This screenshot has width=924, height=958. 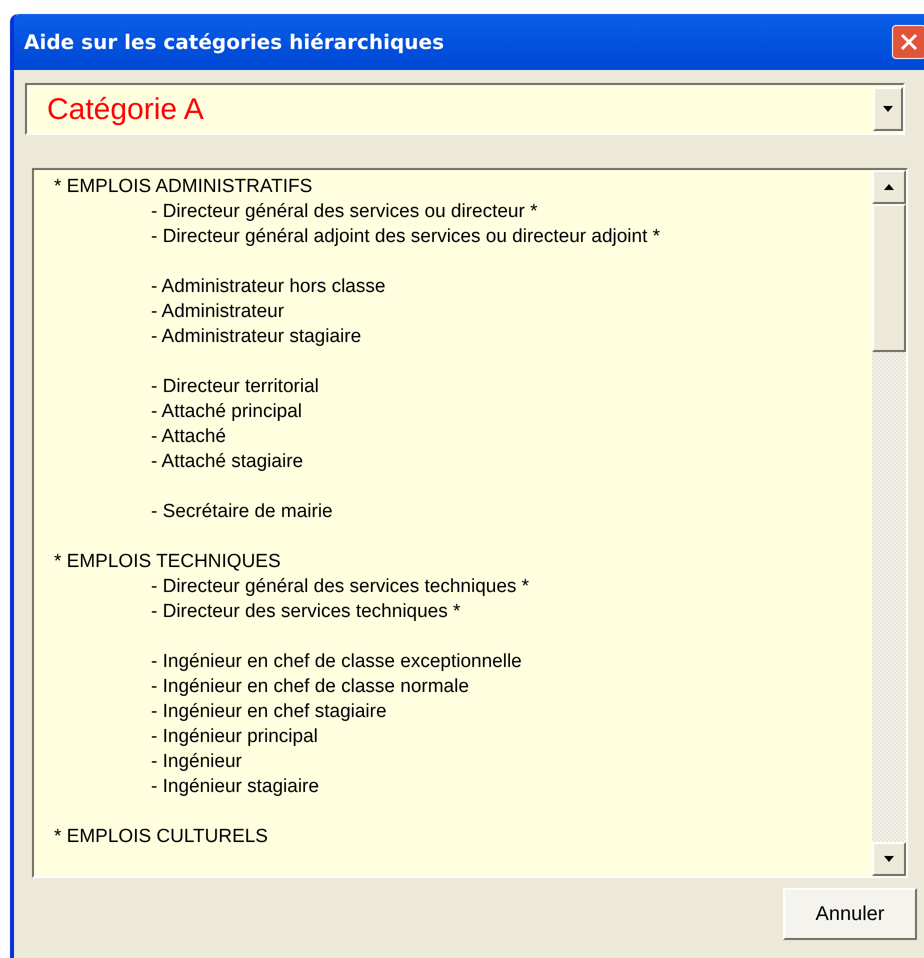 What do you see at coordinates (234, 737) in the screenshot?
I see `job-title: - Ingénieur principal` at bounding box center [234, 737].